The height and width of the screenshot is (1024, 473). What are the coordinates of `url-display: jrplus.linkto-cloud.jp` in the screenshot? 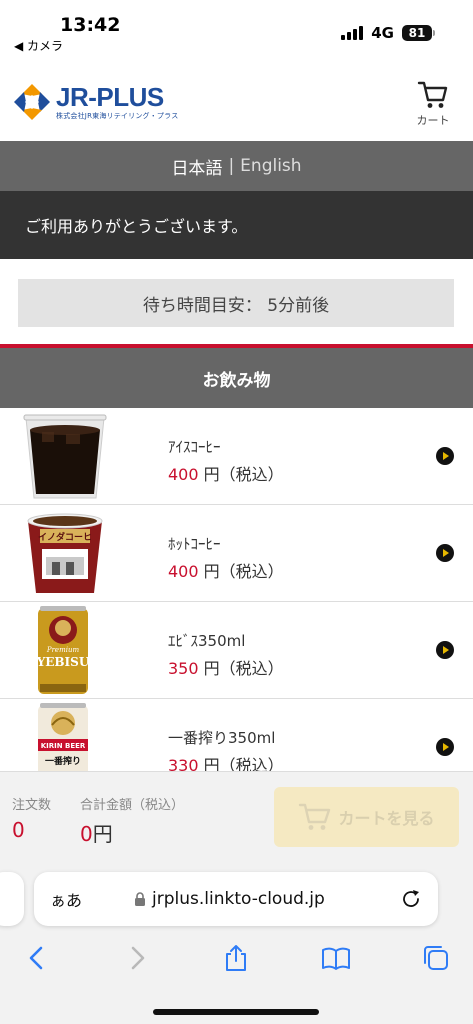 It's located at (229, 899).